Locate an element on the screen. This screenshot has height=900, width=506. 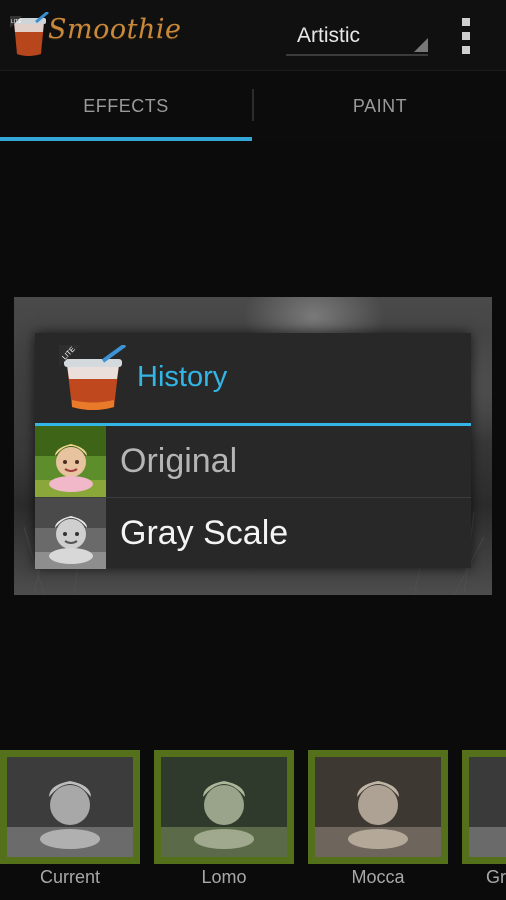
history-item-original: Original is located at coordinates (253, 462).